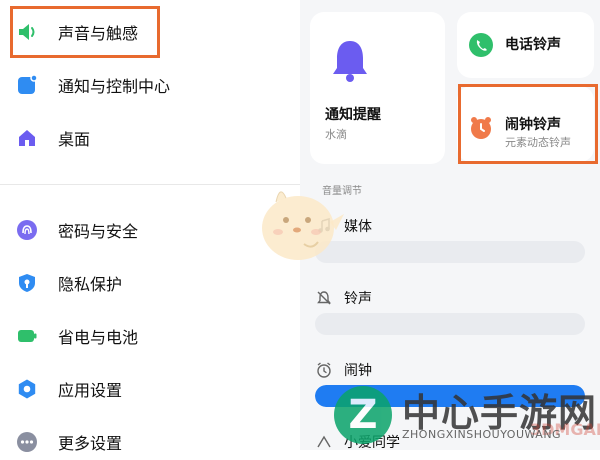  What do you see at coordinates (27, 389) in the screenshot?
I see `gear-icon` at bounding box center [27, 389].